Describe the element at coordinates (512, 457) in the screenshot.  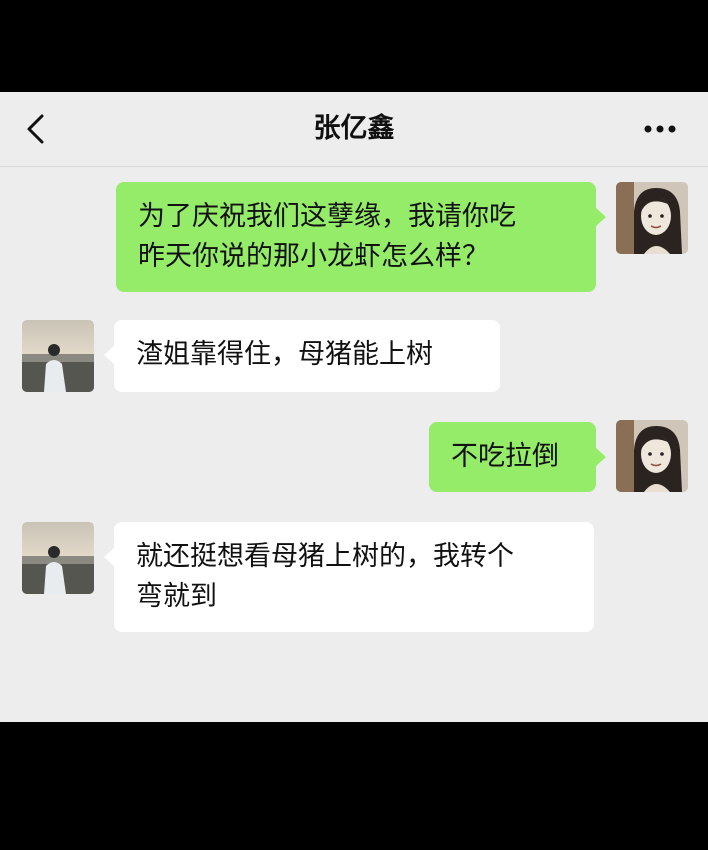
I see `message-bubble-sent: 不吃拉倒` at that location.